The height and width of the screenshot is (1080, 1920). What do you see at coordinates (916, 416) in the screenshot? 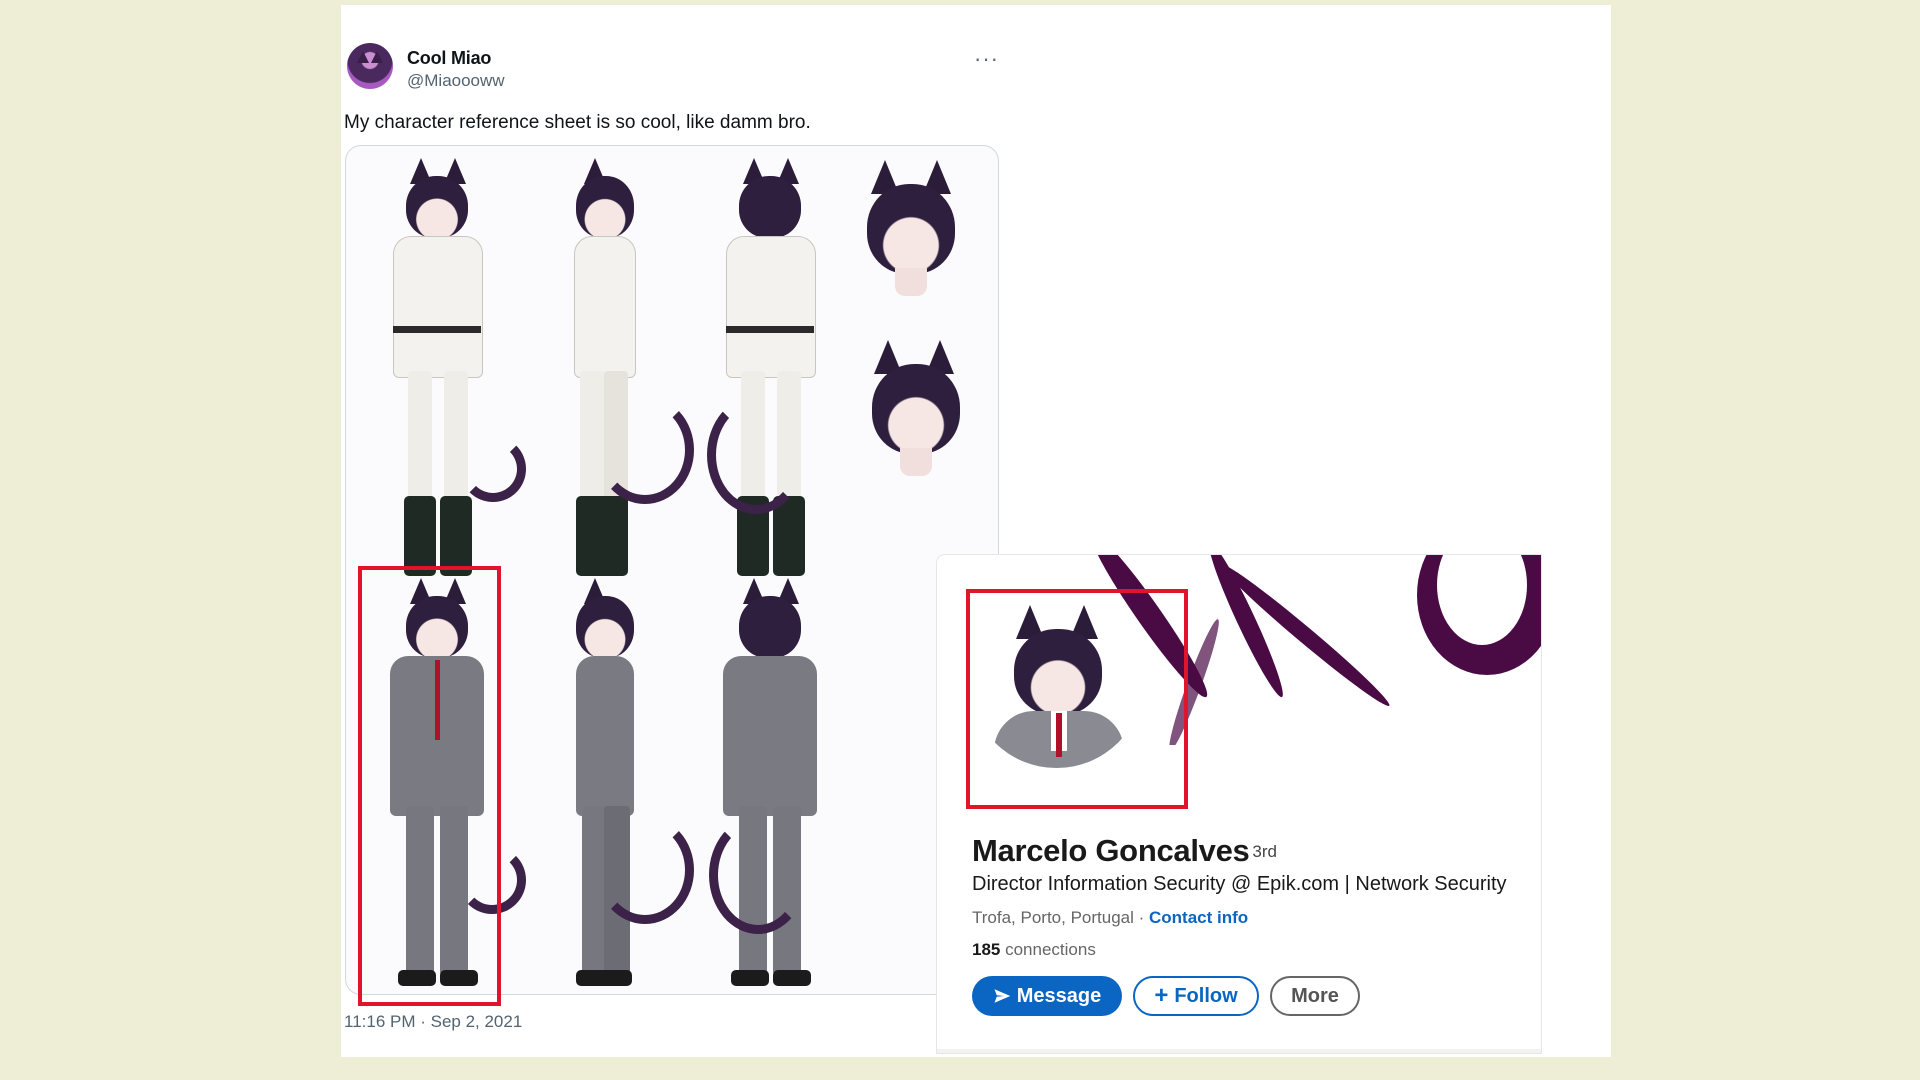
I see `character-head-closeup-open-mouth` at bounding box center [916, 416].